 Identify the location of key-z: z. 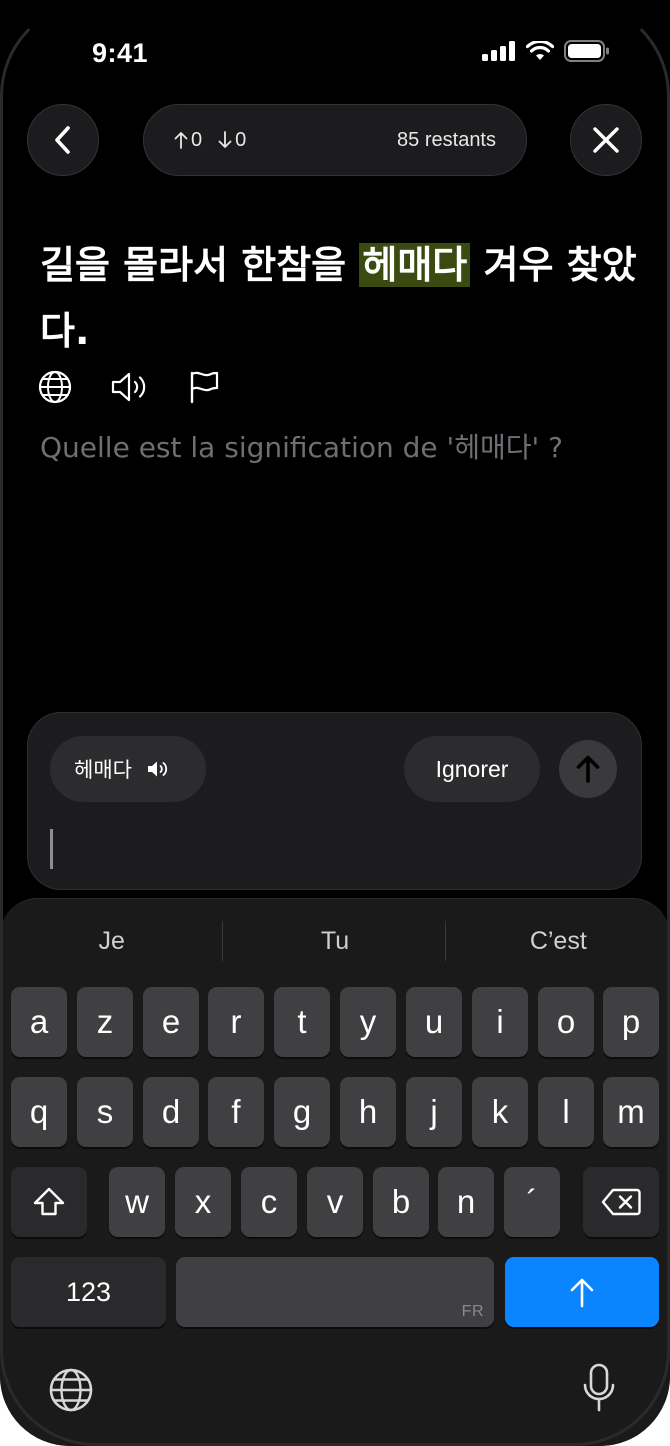
(105, 1022).